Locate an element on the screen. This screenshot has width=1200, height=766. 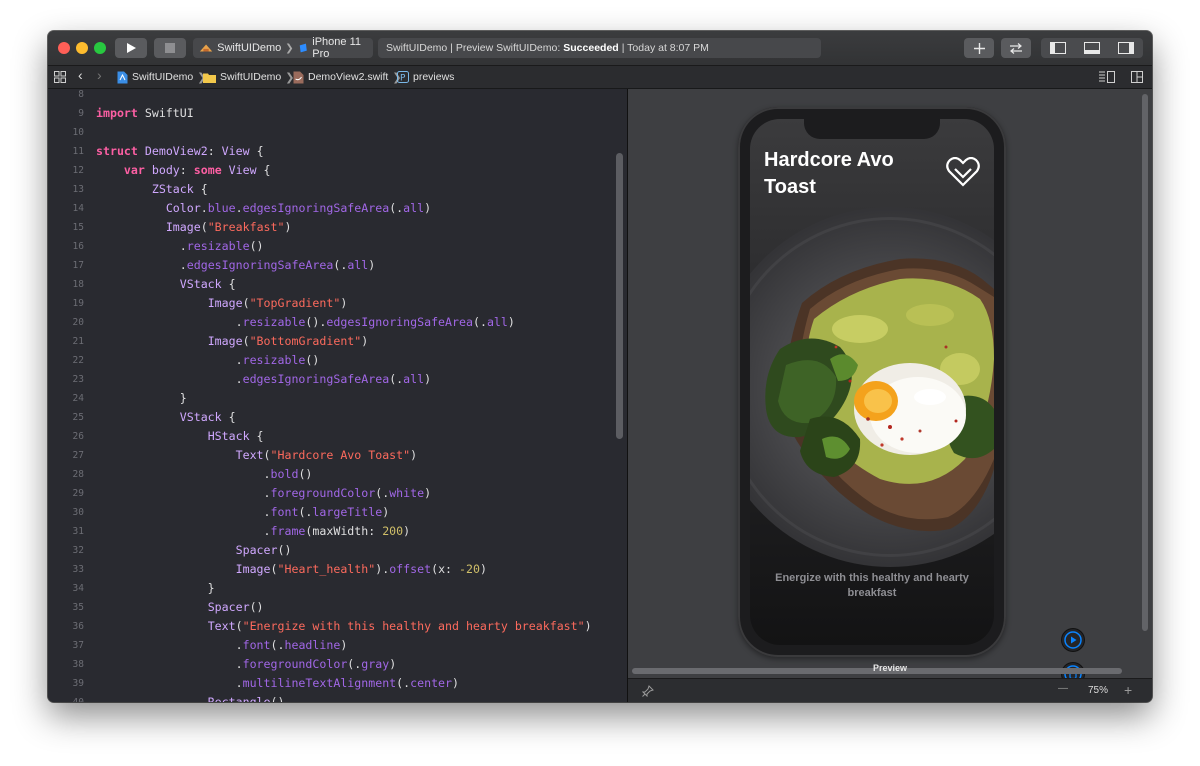
code-token: (. is located at coordinates (277, 645).